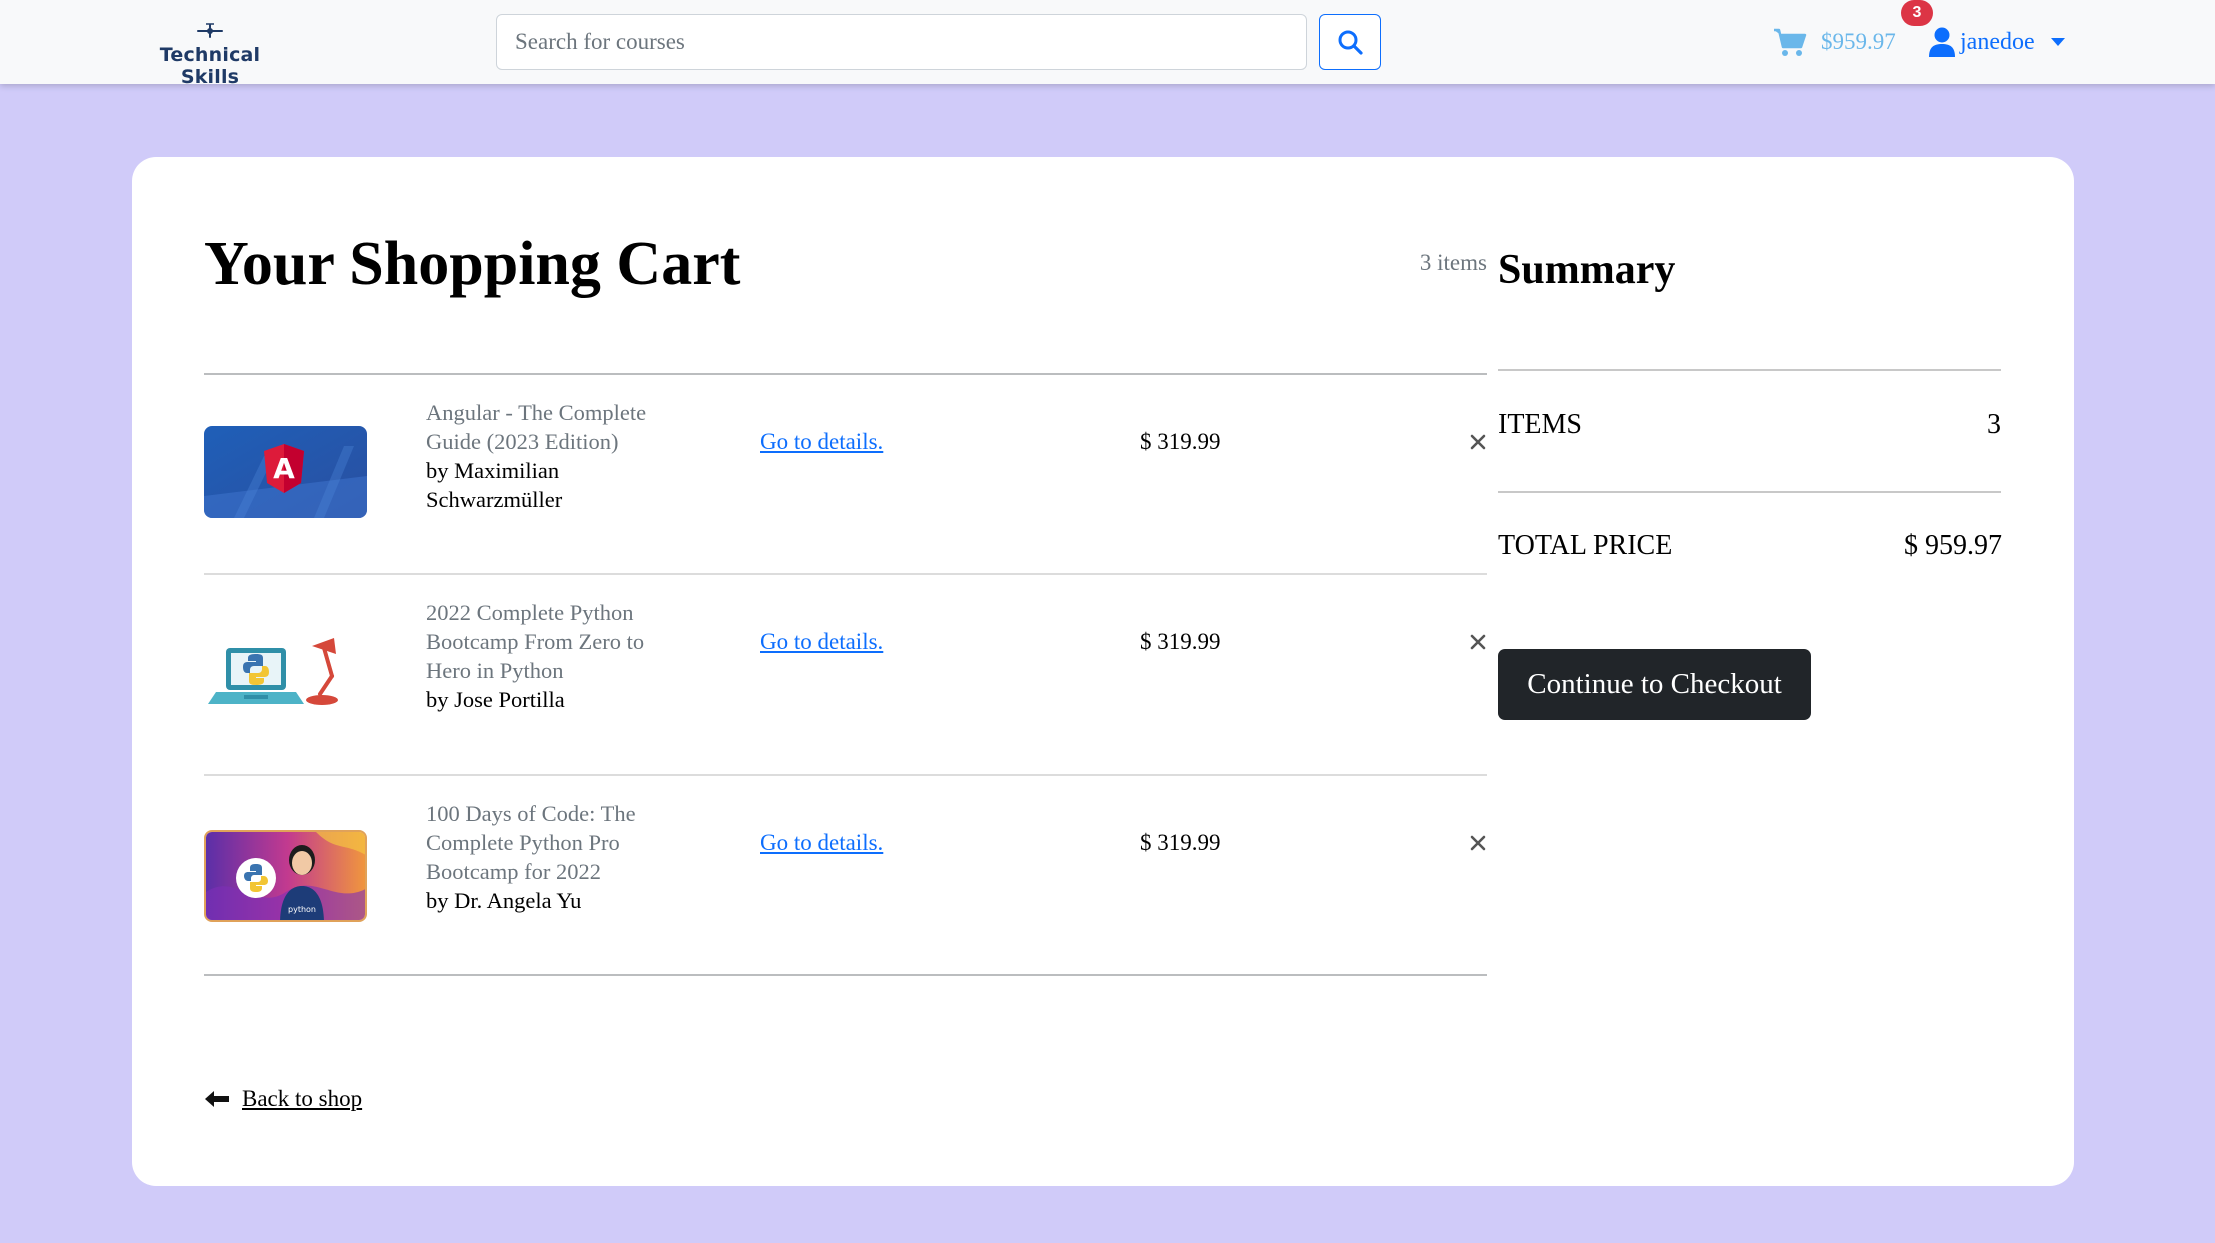 This screenshot has width=2215, height=1243. I want to click on angular-logo-icon: A, so click(285, 472).